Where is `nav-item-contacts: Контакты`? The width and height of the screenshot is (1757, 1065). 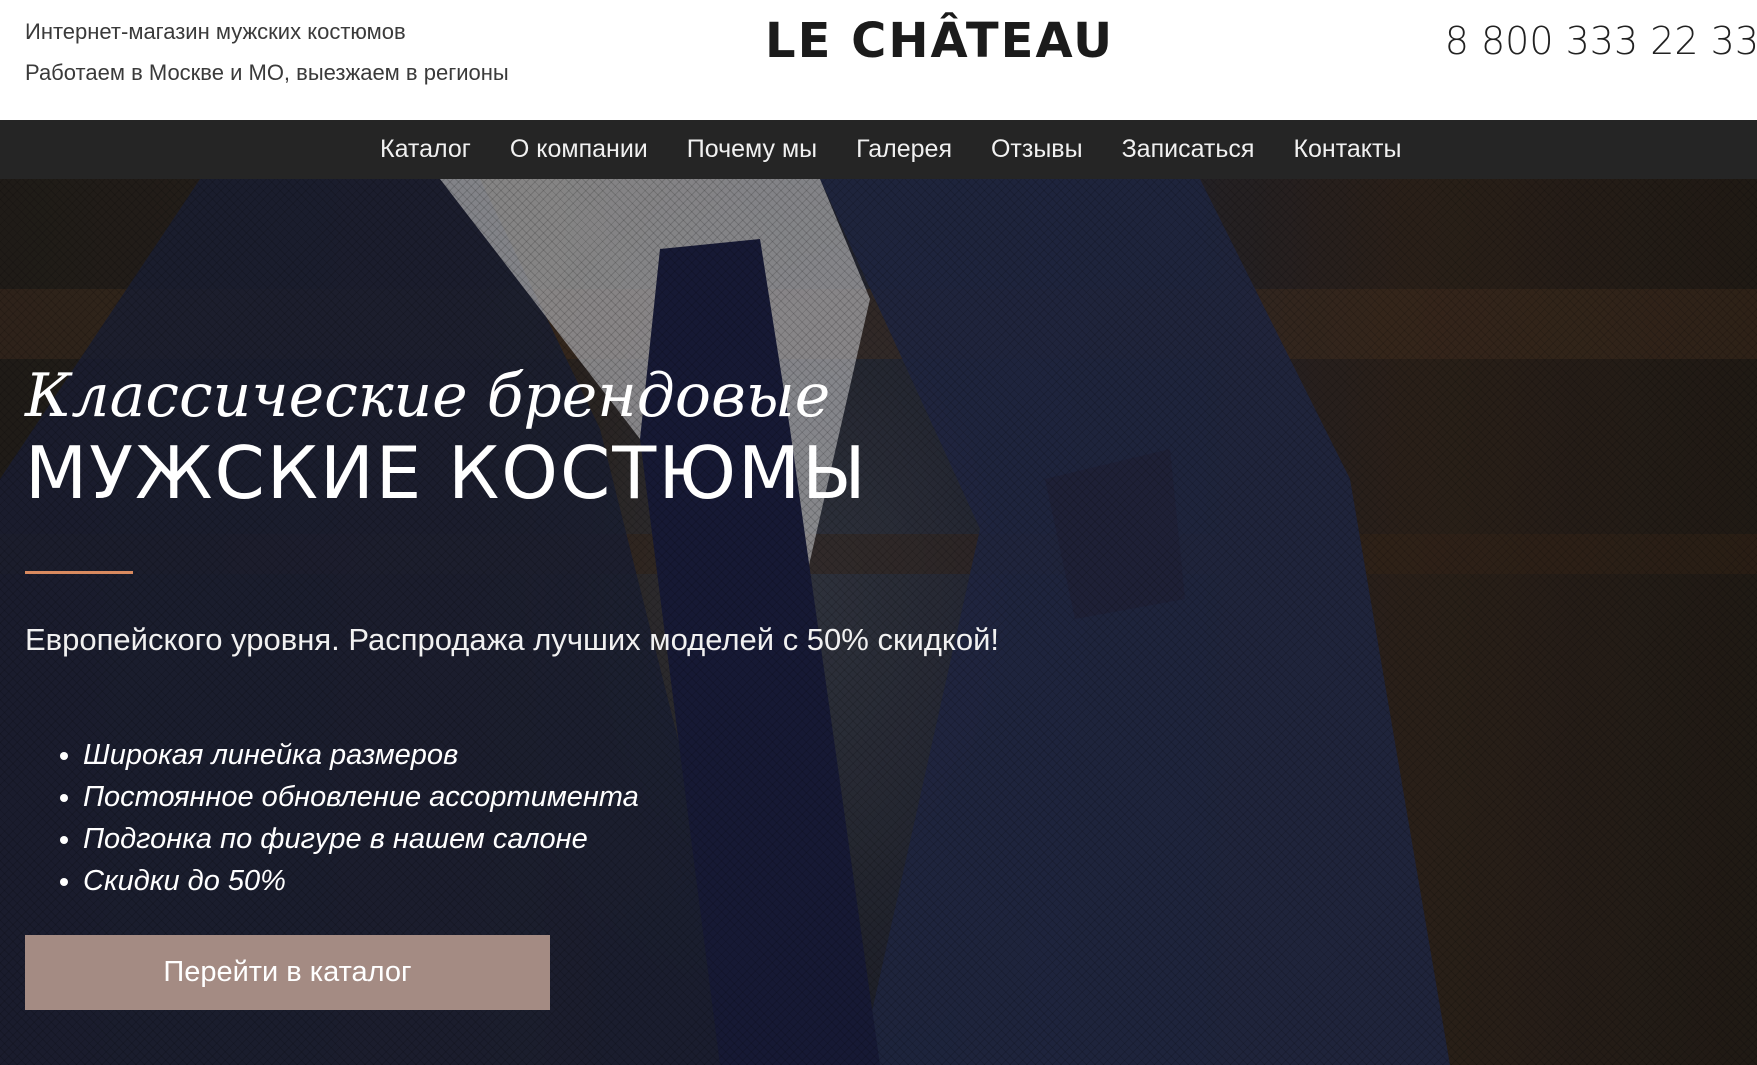
nav-item-contacts: Контакты is located at coordinates (1347, 149).